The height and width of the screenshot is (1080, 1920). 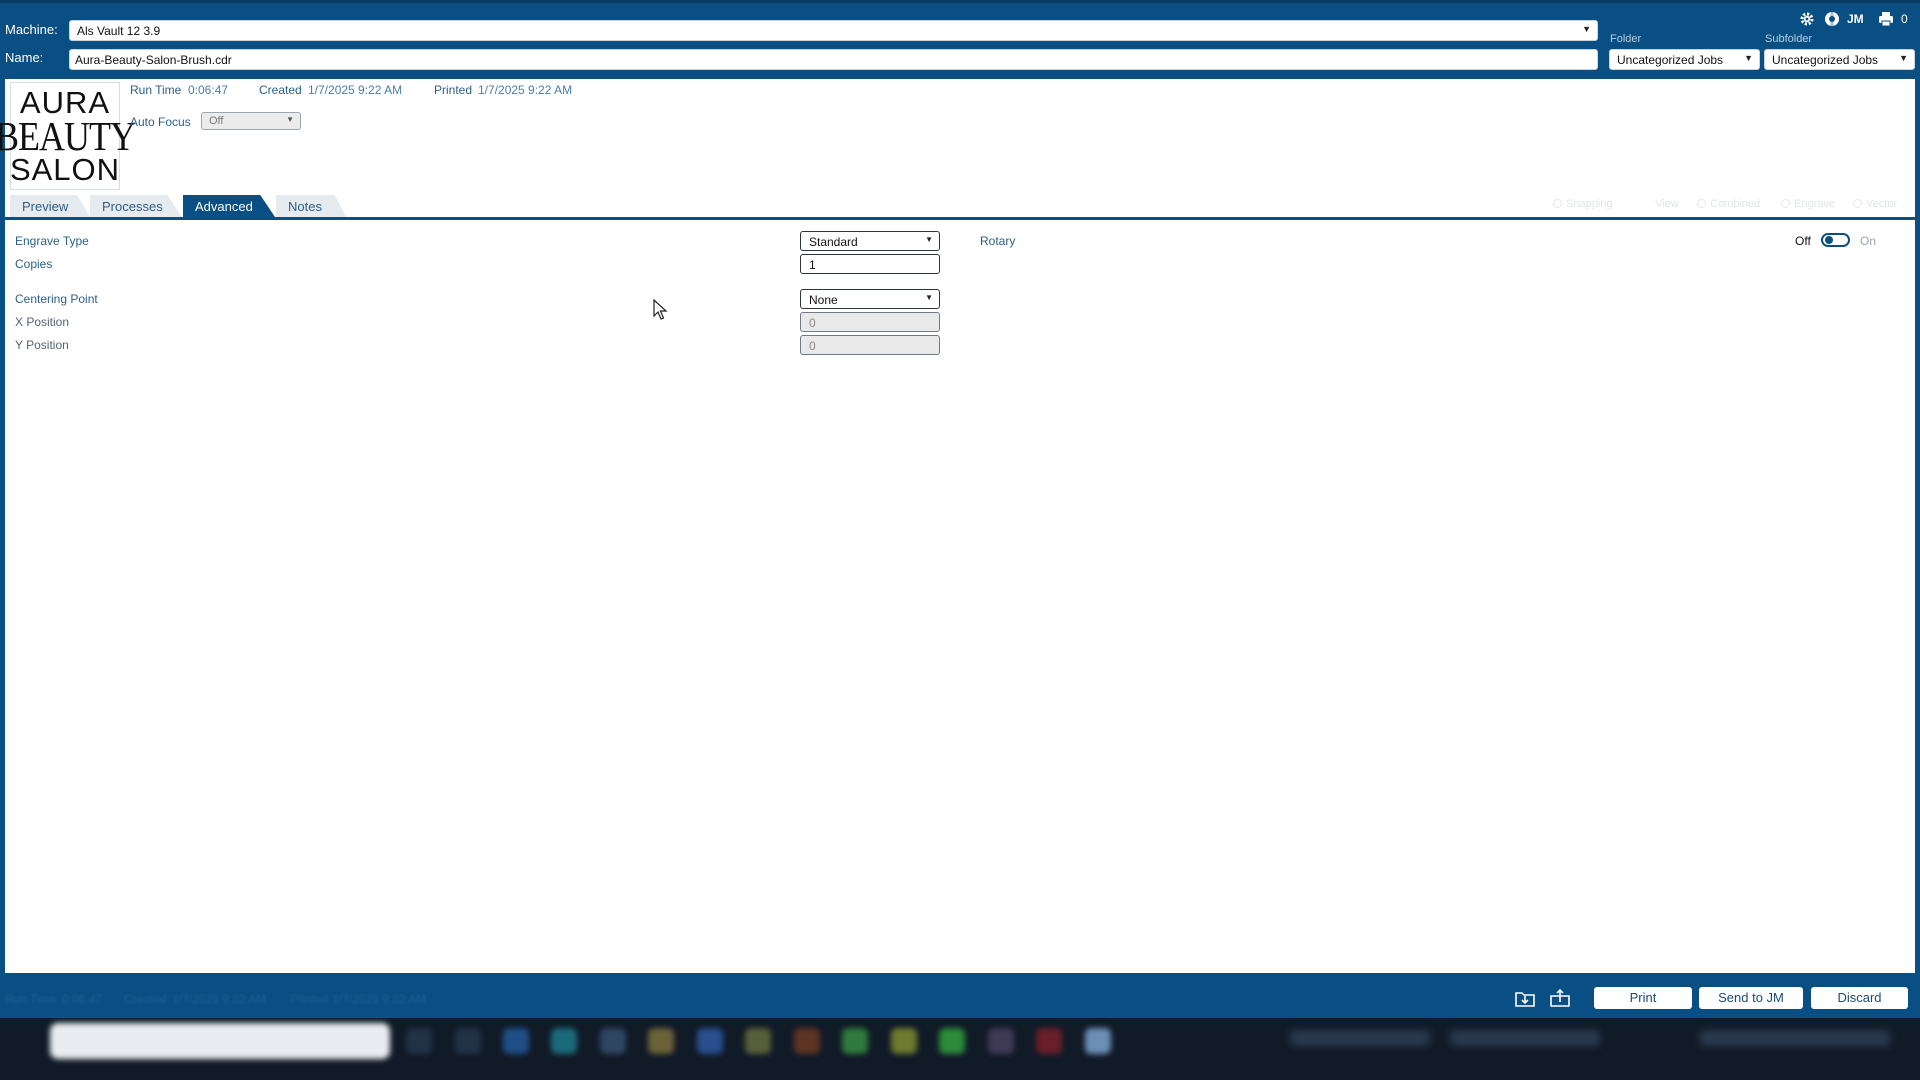 I want to click on tab-processes-label: Processes, so click(x=132, y=206).